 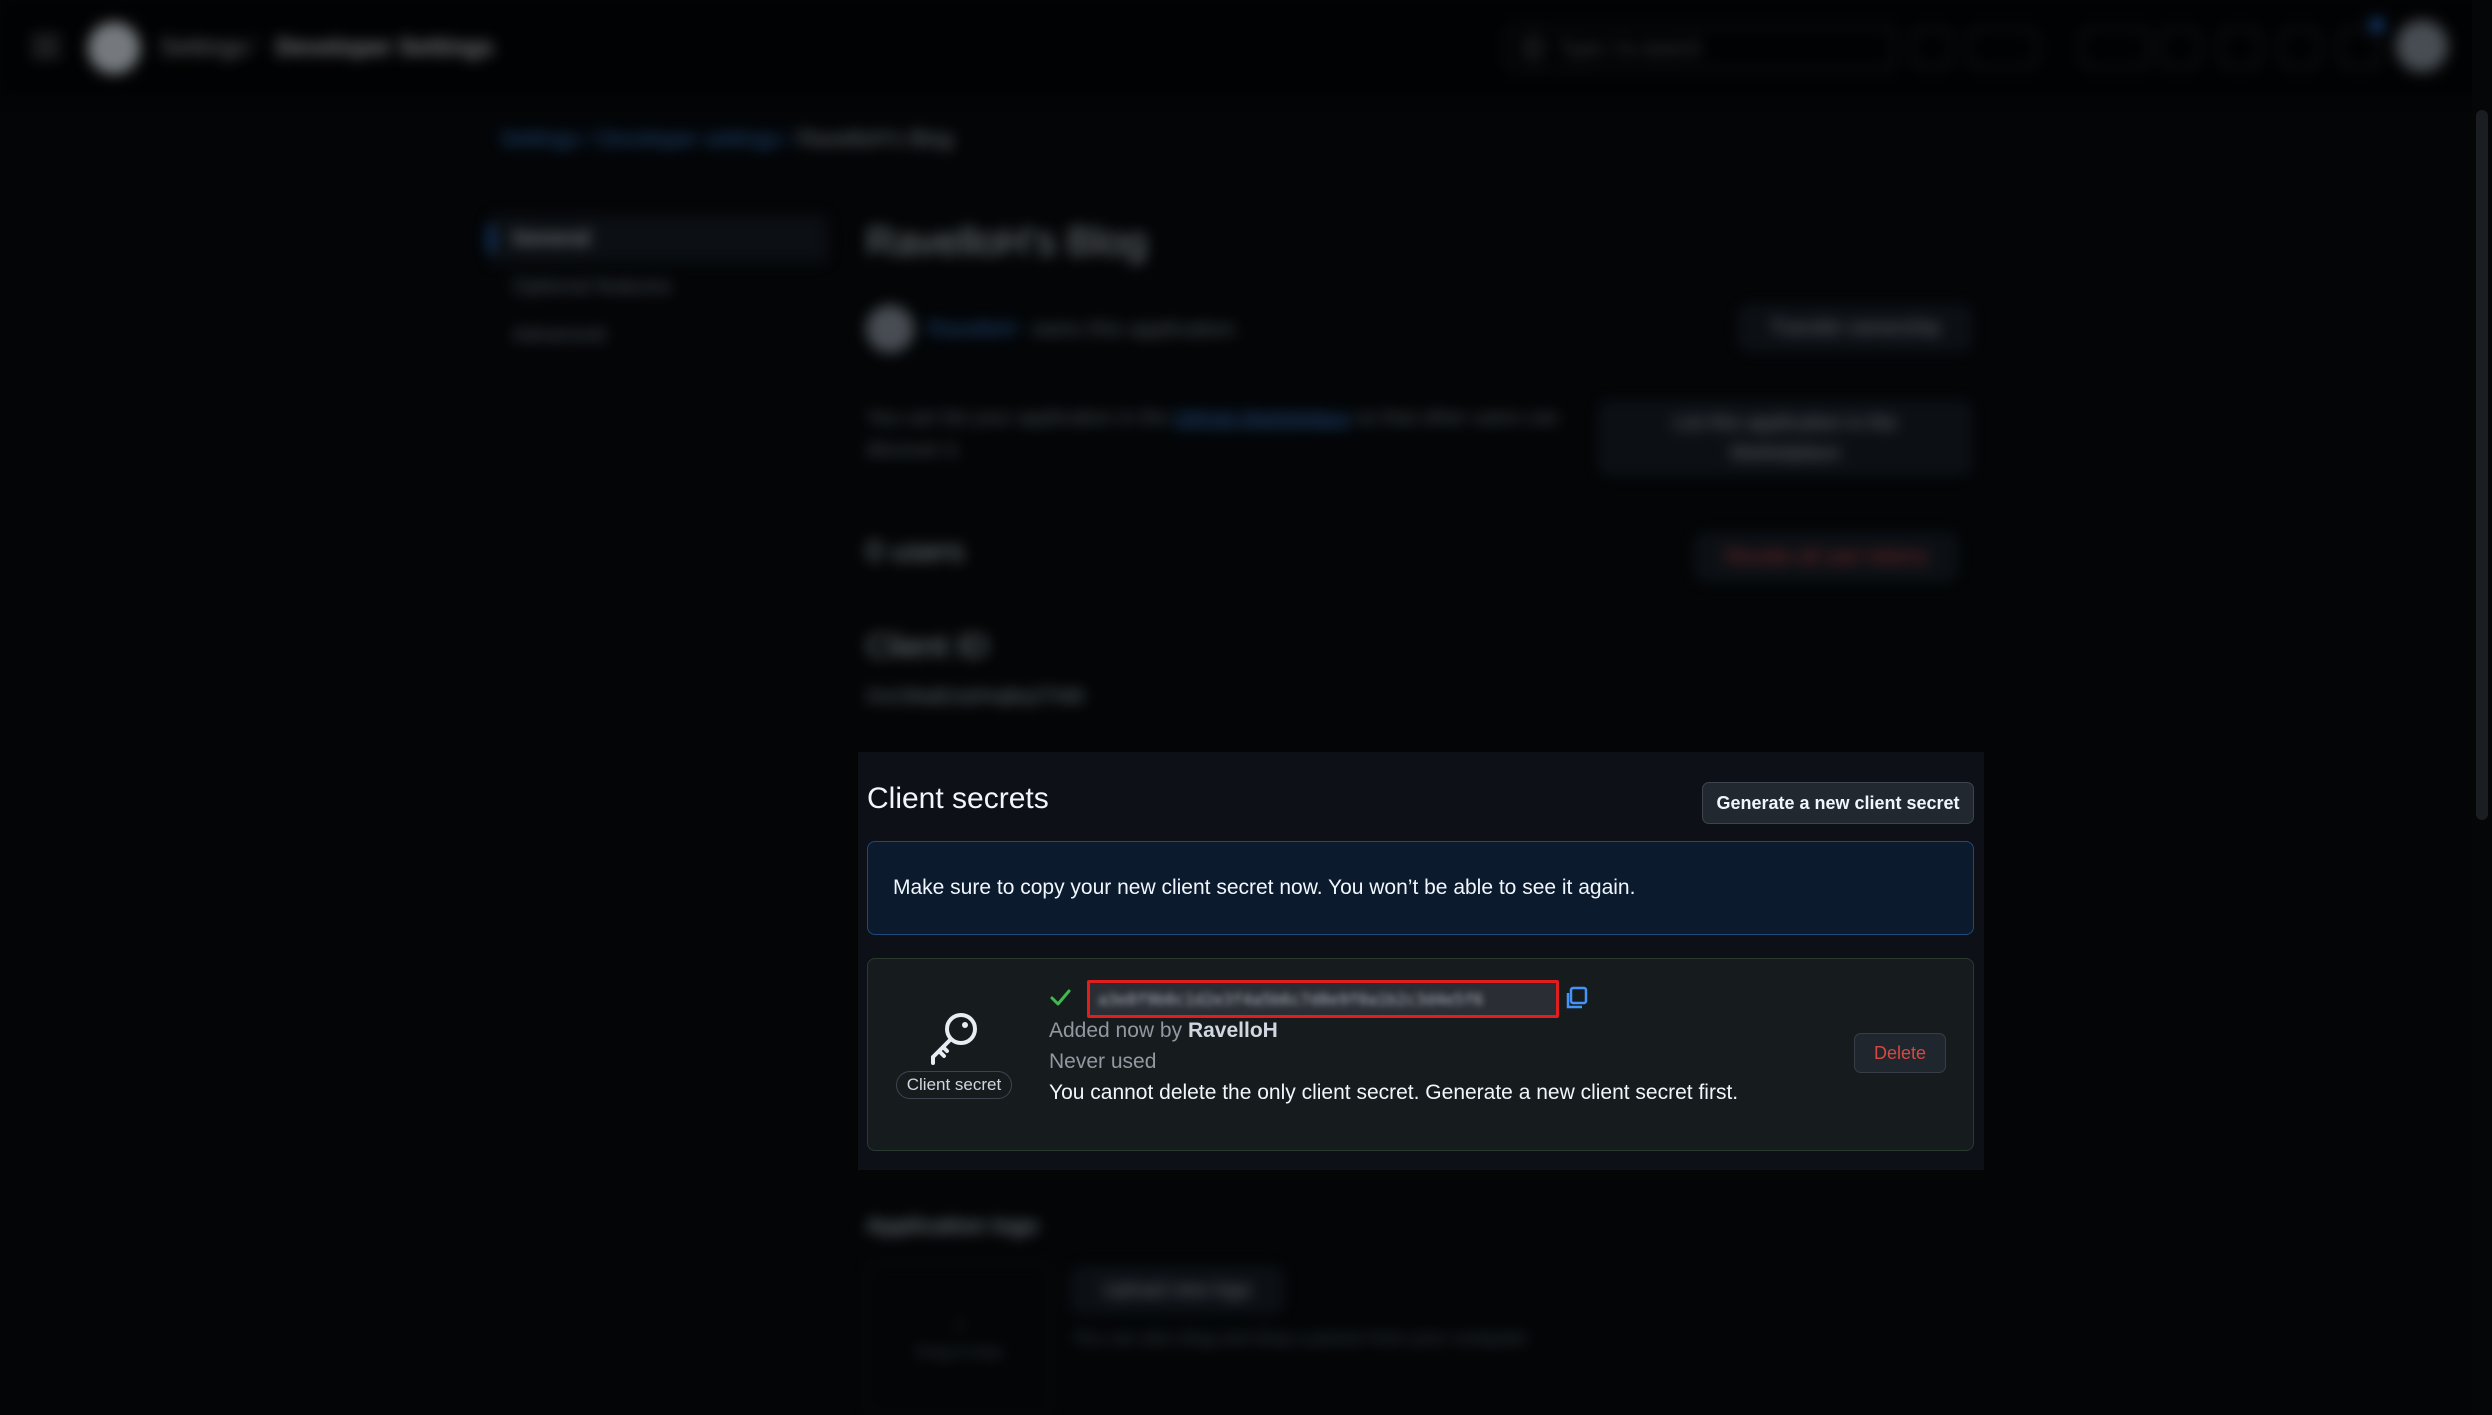 What do you see at coordinates (1785, 438) in the screenshot?
I see `list-marketplace-button: List this application in the Marketplace` at bounding box center [1785, 438].